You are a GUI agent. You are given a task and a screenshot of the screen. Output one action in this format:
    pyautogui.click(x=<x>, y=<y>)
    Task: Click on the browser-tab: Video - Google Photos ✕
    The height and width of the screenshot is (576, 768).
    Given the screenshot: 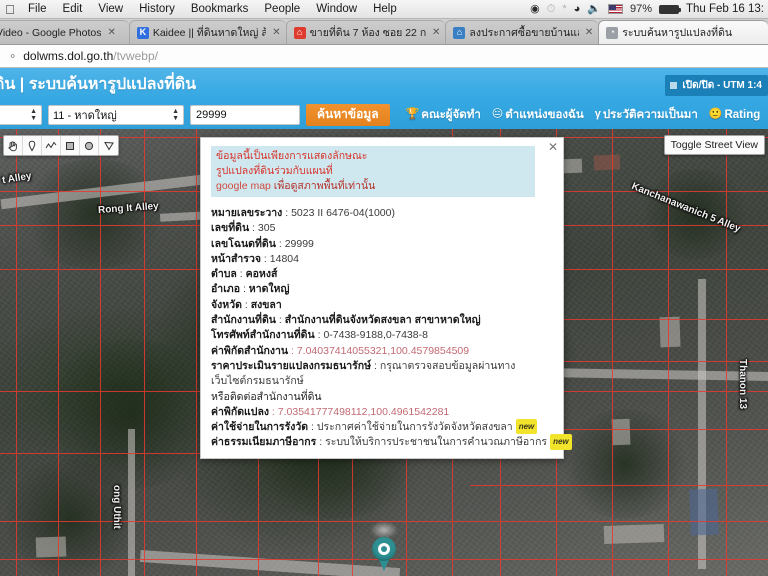 What is the action you would take?
    pyautogui.click(x=64, y=32)
    